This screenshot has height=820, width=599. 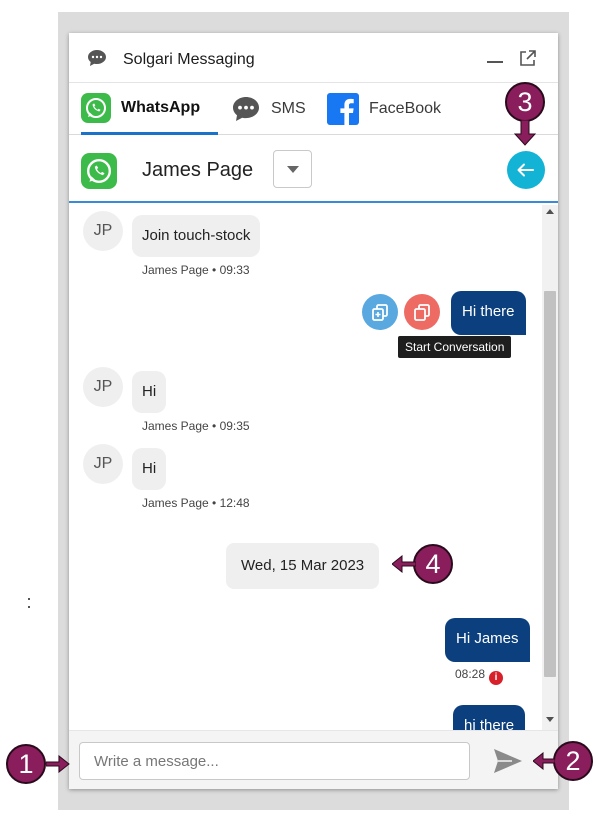 I want to click on callout-arrow-down-icon, so click(x=525, y=133).